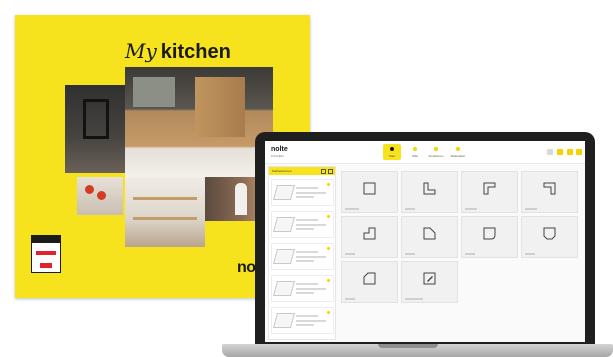  I want to click on notched-shape-icon, so click(369, 233).